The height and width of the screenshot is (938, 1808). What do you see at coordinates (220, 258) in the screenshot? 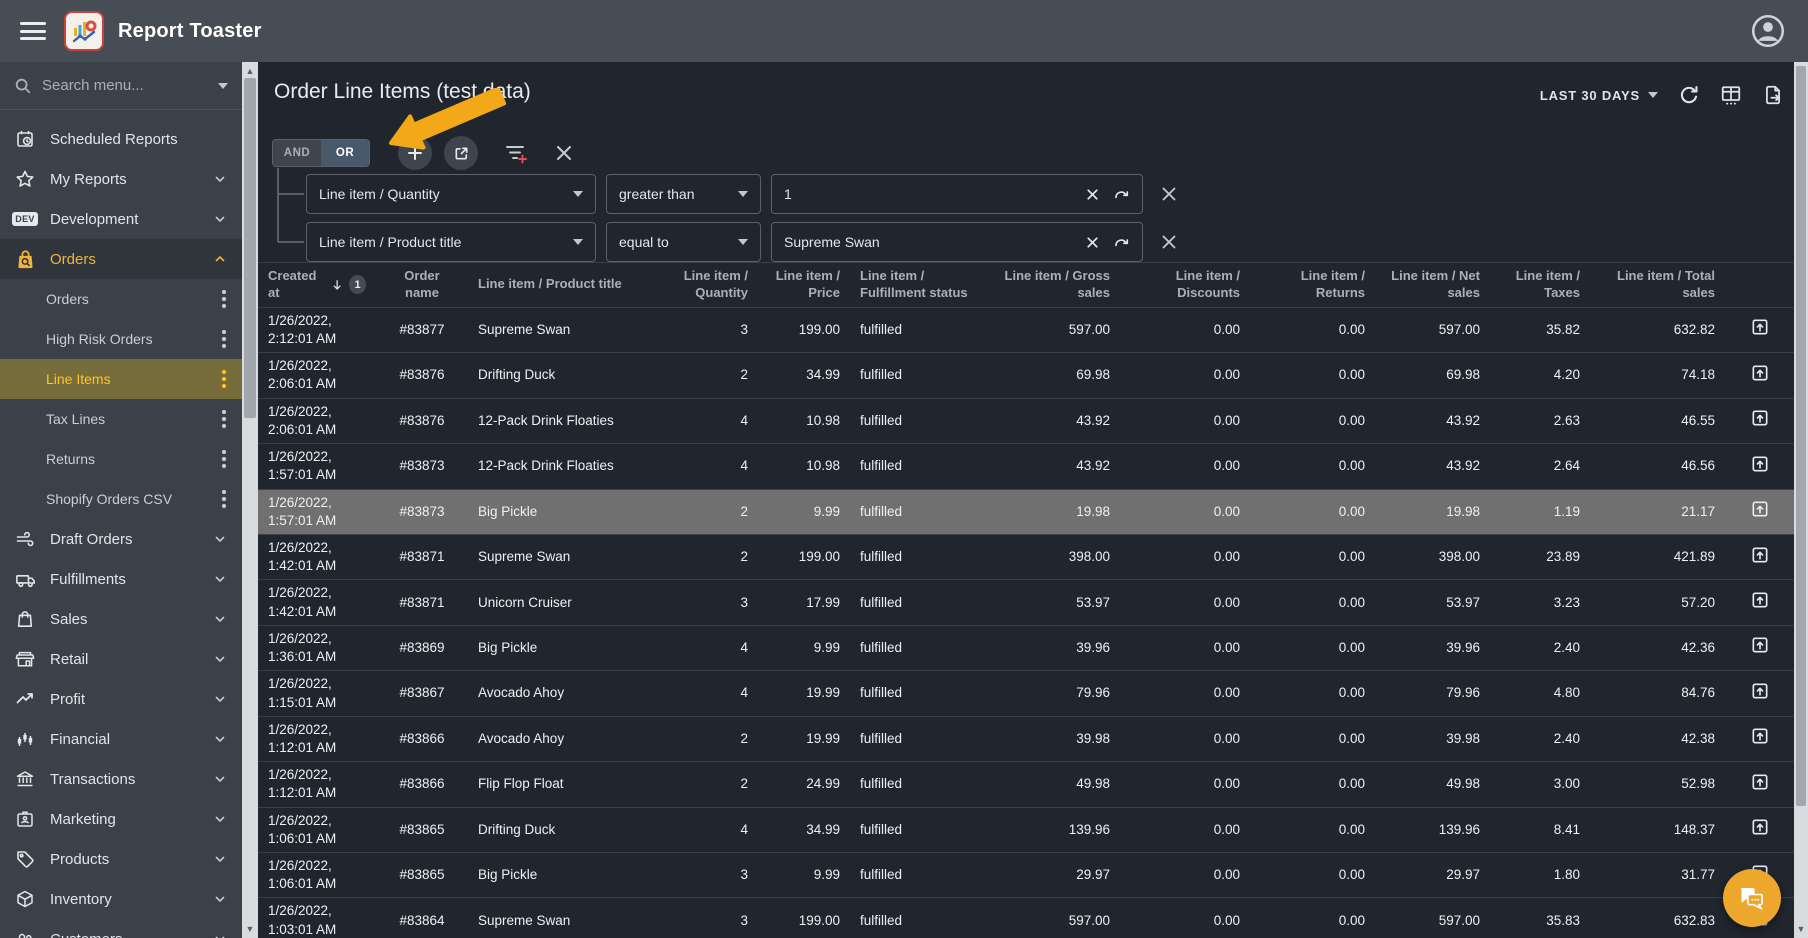
I see `chevron-up-icon` at bounding box center [220, 258].